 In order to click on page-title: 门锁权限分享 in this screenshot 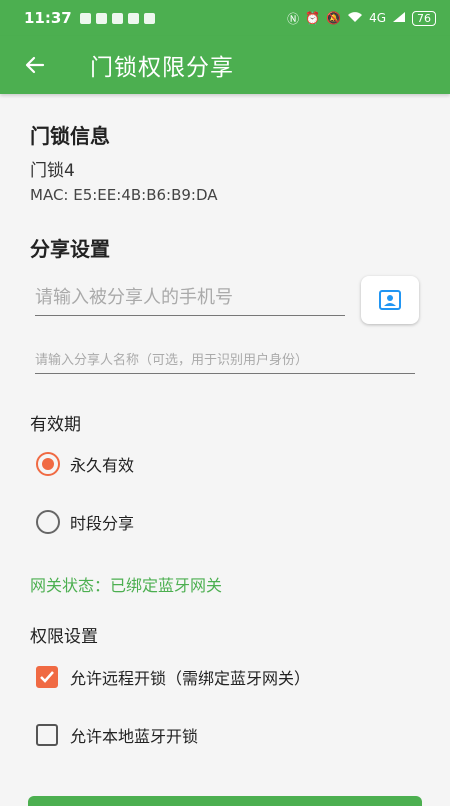, I will do `click(162, 68)`.